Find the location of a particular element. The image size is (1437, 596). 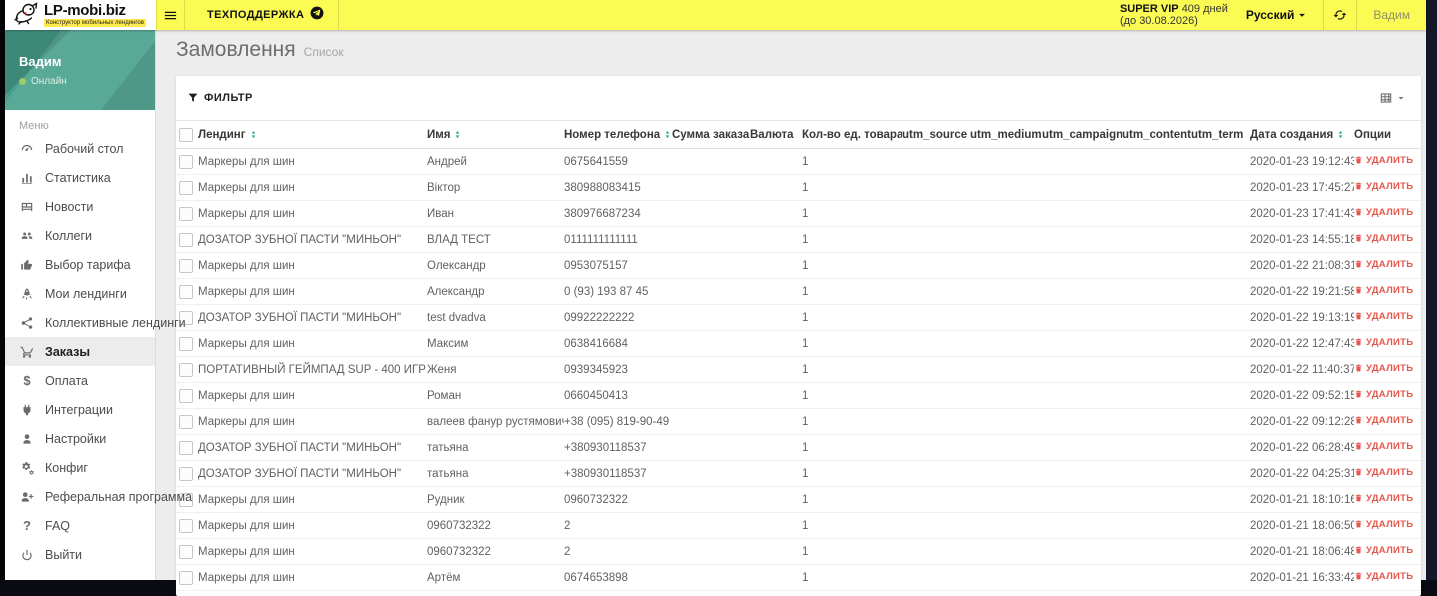

cell-created: 2020-01-21 18:10:16 is located at coordinates (1302, 499).